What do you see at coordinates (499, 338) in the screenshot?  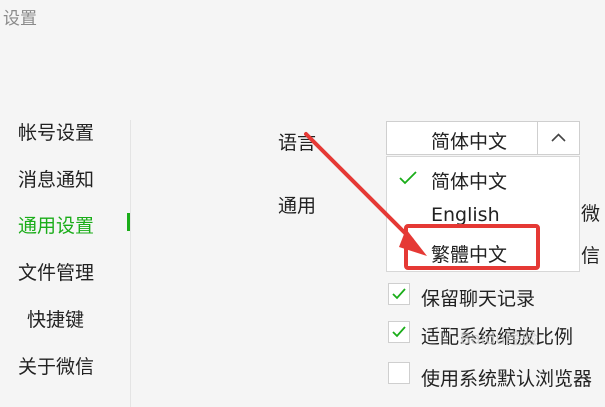 I see `watermark: Baidu经验` at bounding box center [499, 338].